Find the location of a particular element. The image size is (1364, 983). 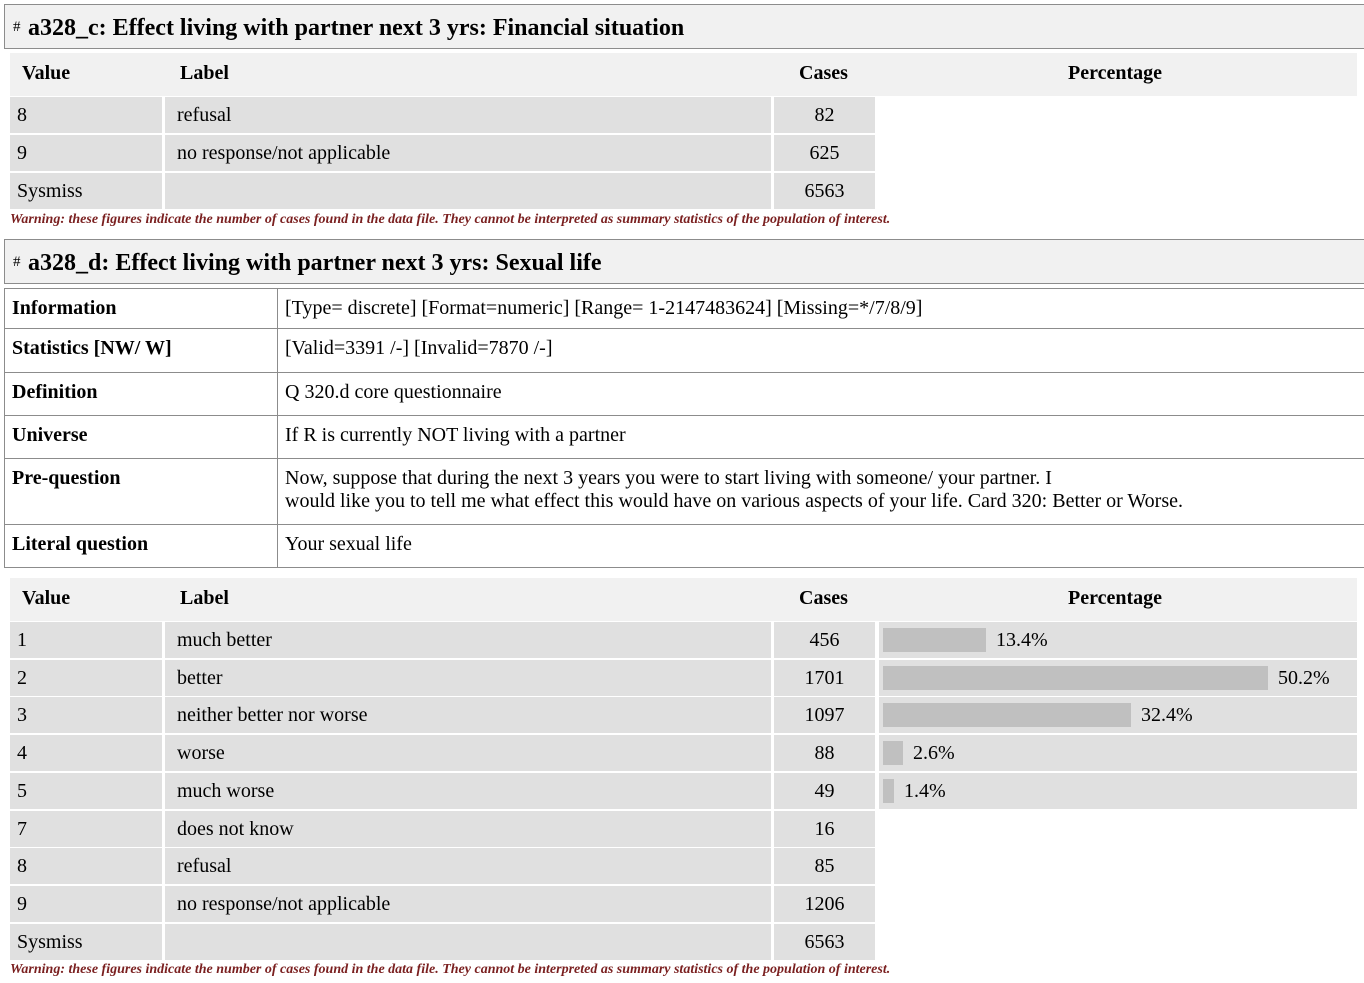

info-key: Information is located at coordinates (141, 308).